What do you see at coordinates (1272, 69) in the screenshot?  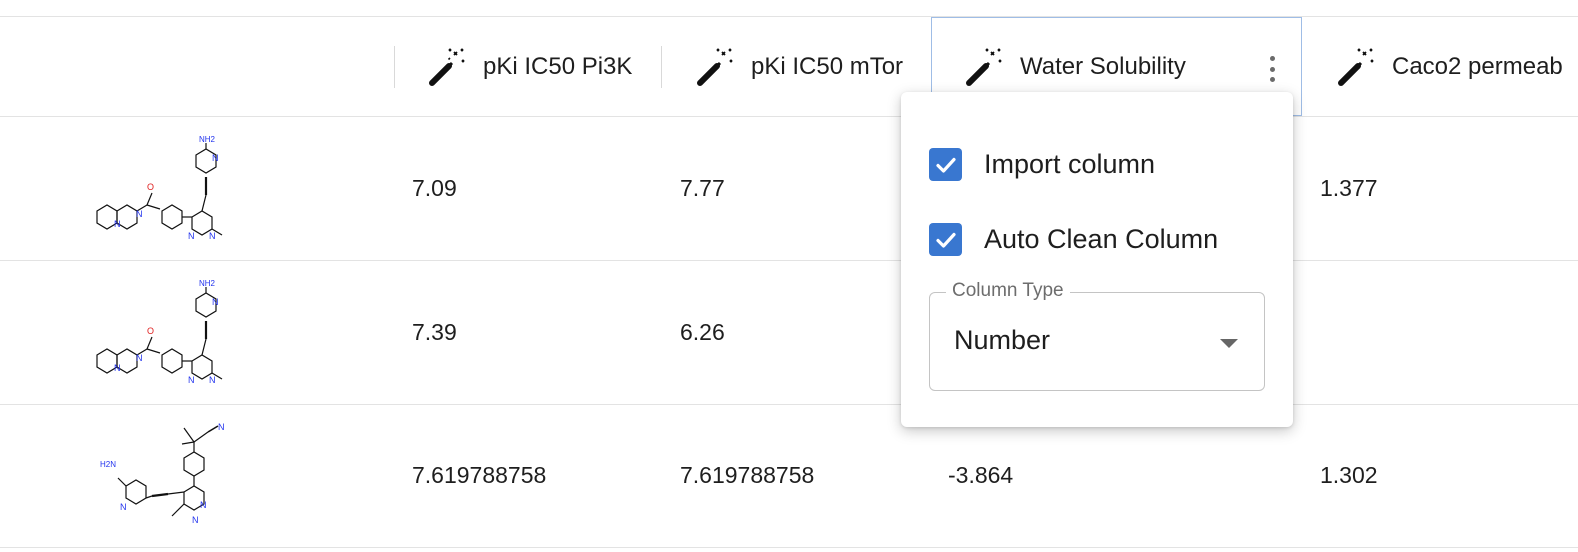 I see `more-vert-icon` at bounding box center [1272, 69].